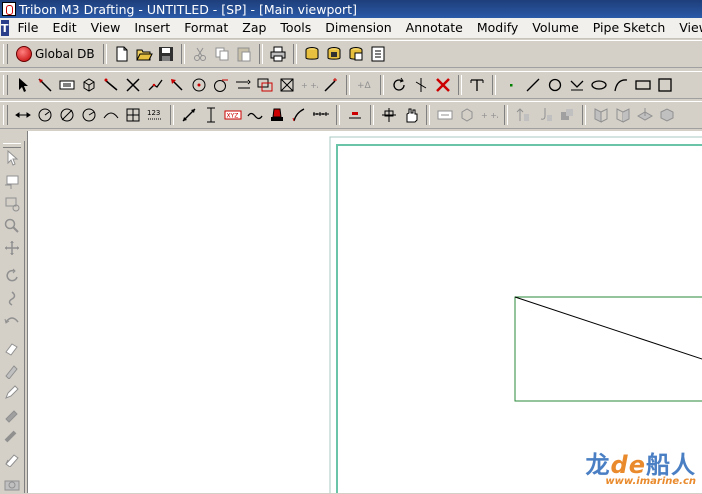 The height and width of the screenshot is (494, 702). What do you see at coordinates (356, 54) in the screenshot?
I see `db-saveas-button` at bounding box center [356, 54].